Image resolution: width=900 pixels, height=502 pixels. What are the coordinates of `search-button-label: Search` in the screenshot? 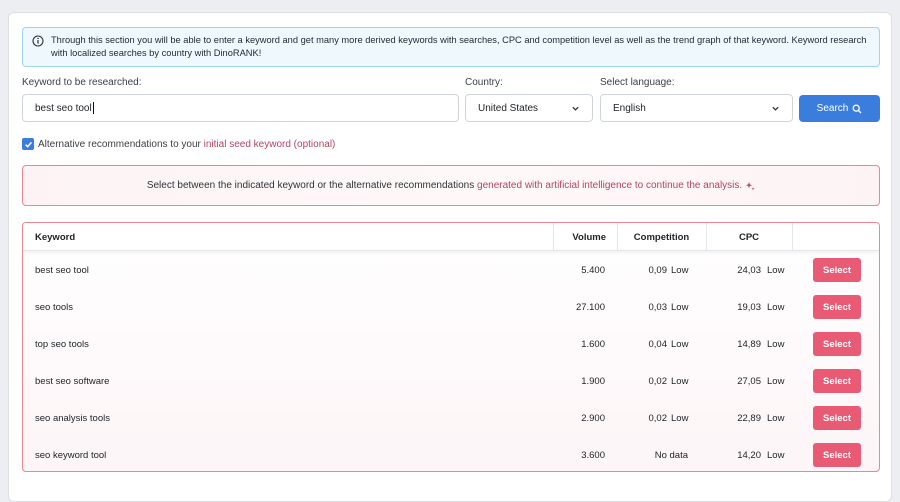 It's located at (832, 108).